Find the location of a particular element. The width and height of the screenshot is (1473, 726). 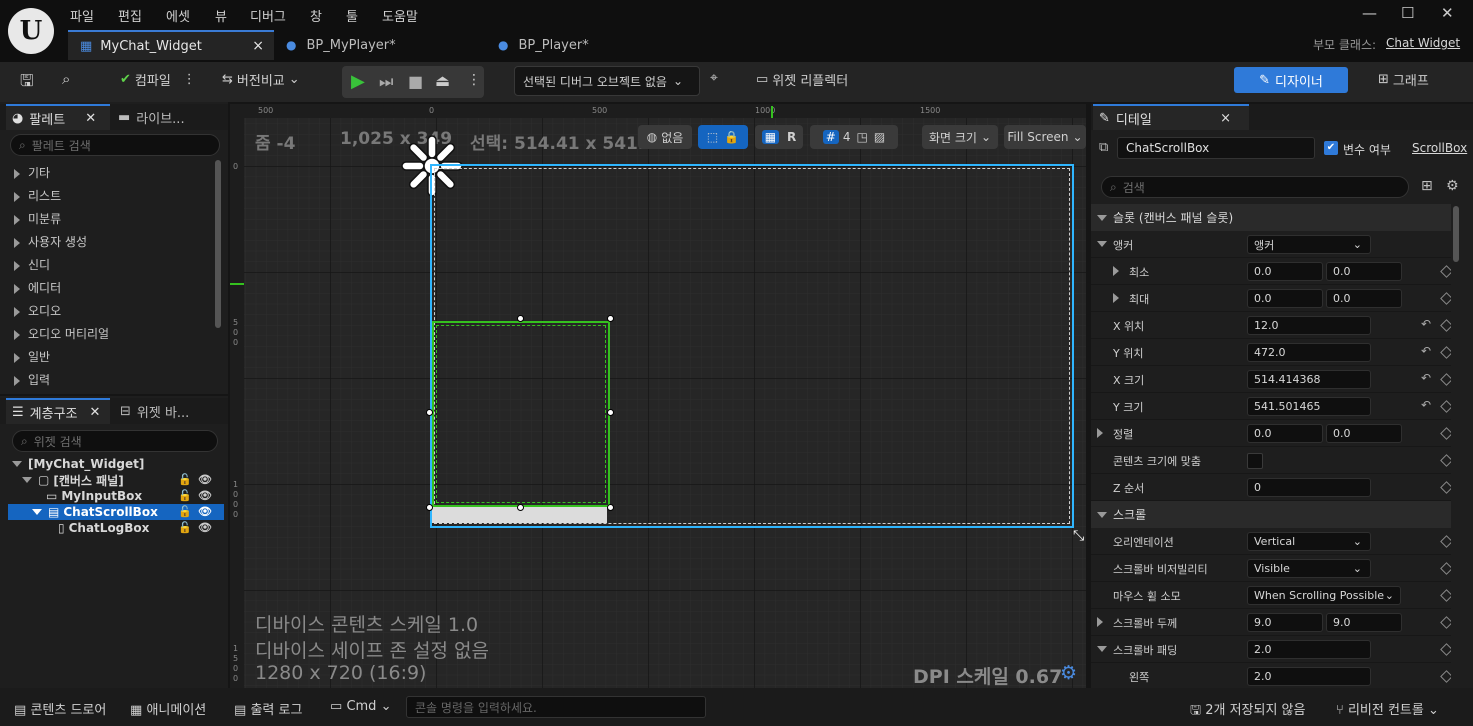

widget-name-field: ChatScrollBox is located at coordinates (1216, 148).